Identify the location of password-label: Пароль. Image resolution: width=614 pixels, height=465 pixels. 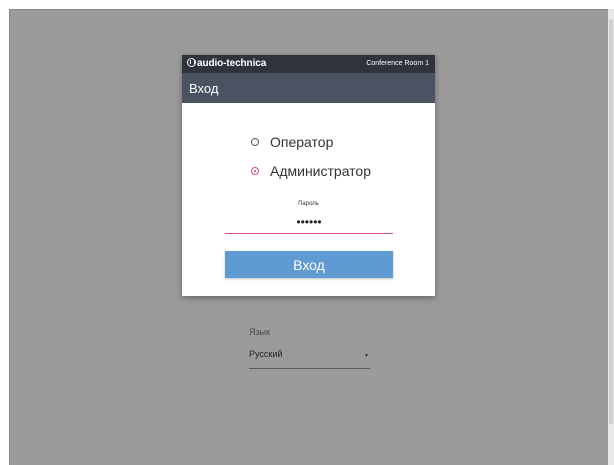
(308, 204).